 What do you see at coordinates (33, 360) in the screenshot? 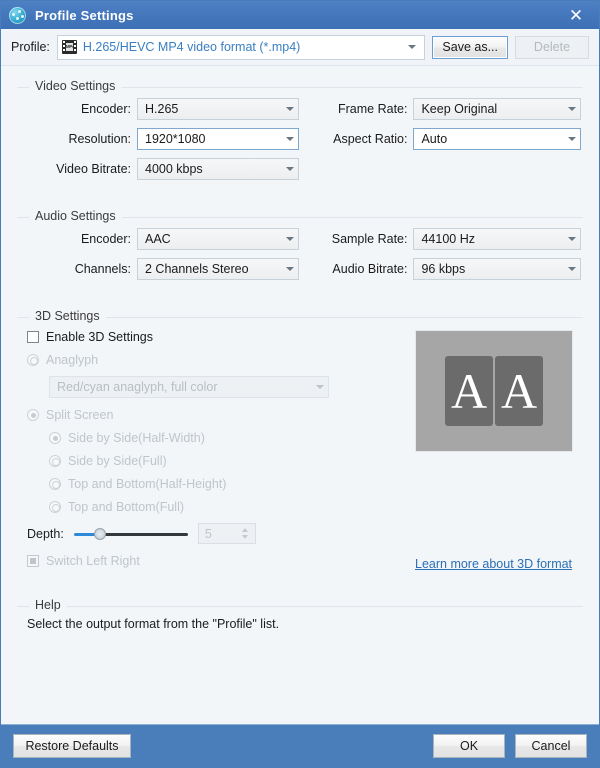
I see `anaglyph-radio` at bounding box center [33, 360].